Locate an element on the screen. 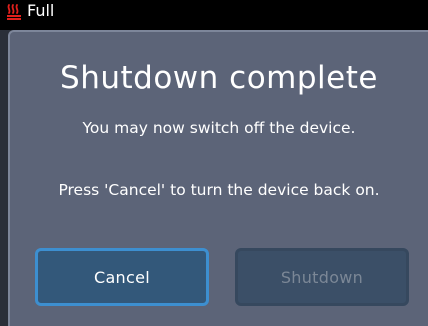 Image resolution: width=428 pixels, height=326 pixels. heater-icon is located at coordinates (14, 12).